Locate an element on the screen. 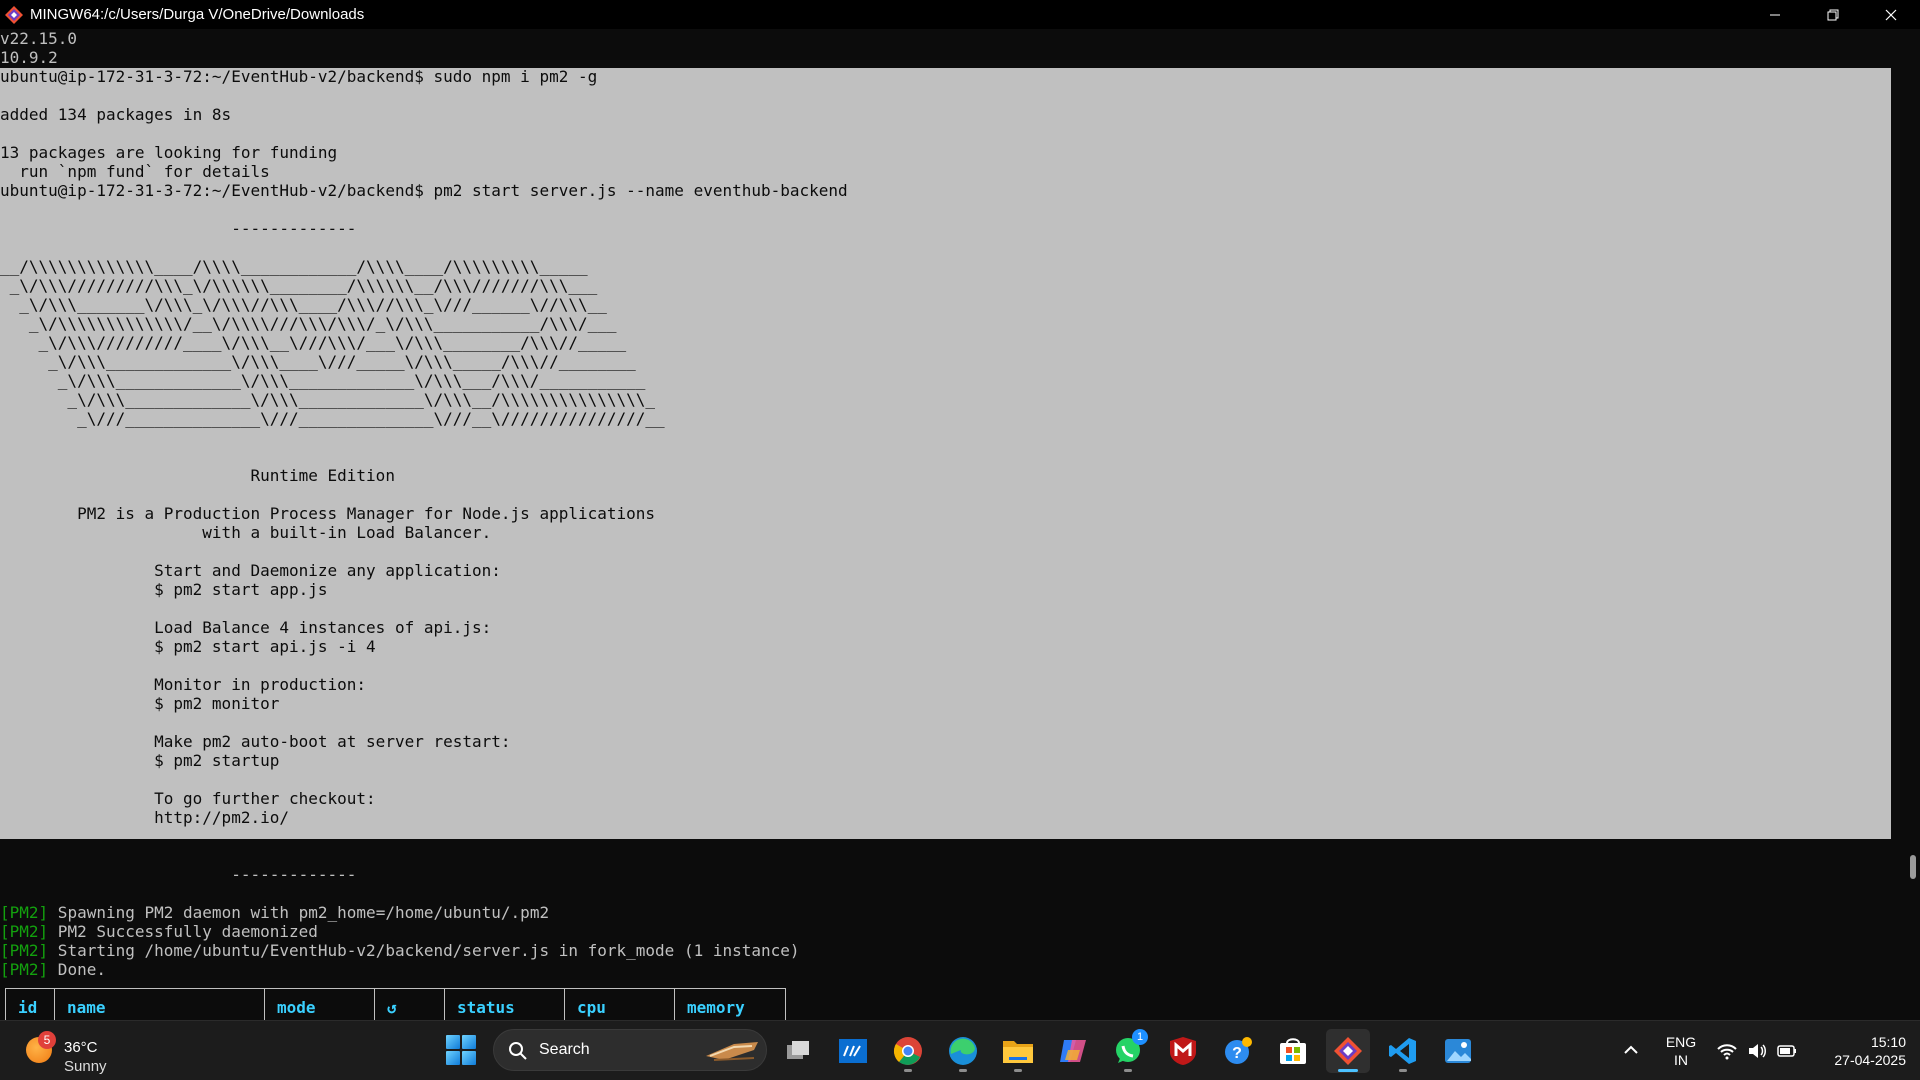 Image resolution: width=1920 pixels, height=1080 pixels. pm2-log-message: Done. is located at coordinates (77, 969).